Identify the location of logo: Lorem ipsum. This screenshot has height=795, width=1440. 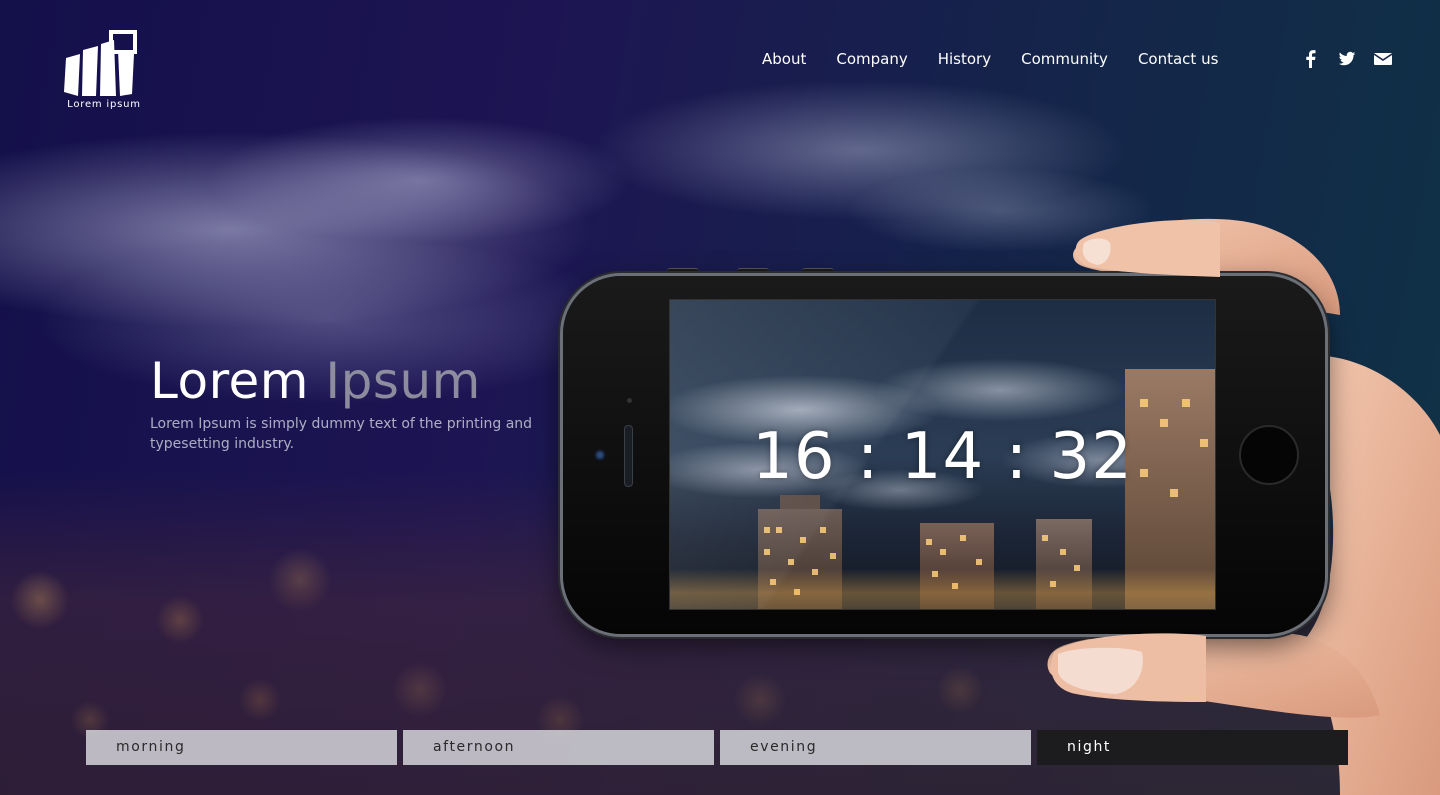
(106, 70).